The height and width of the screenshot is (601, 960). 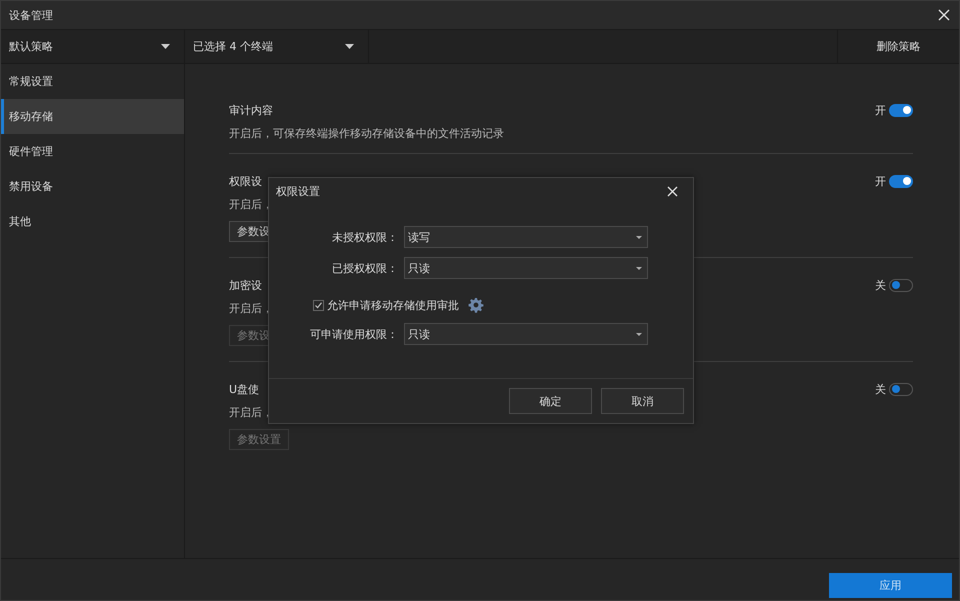 What do you see at coordinates (92, 116) in the screenshot?
I see `sidebar-item: 移动存储` at bounding box center [92, 116].